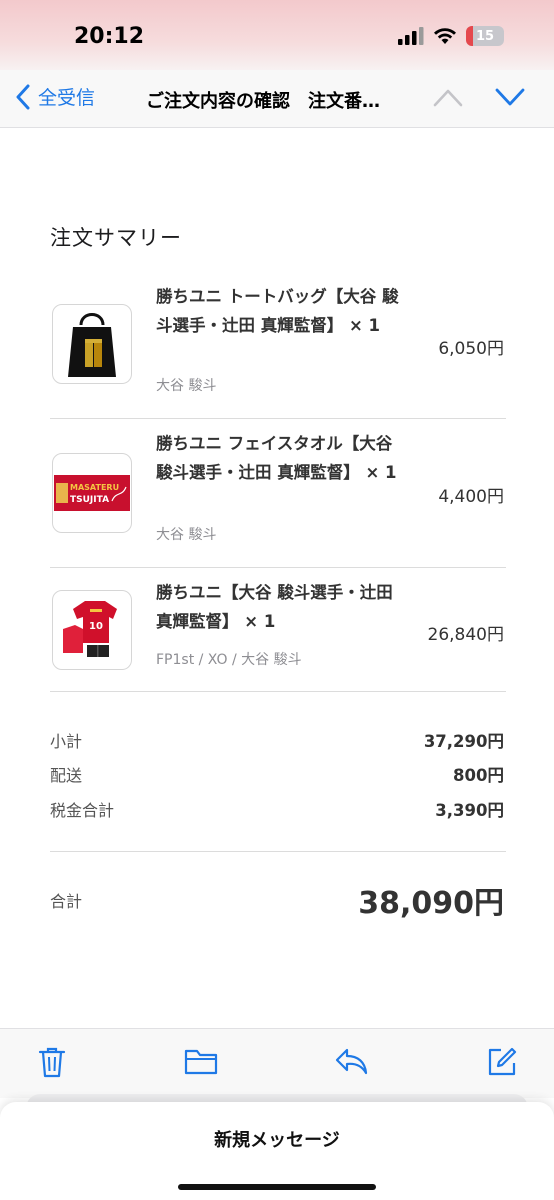 Image resolution: width=554 pixels, height=1200 pixels. What do you see at coordinates (89, 500) in the screenshot?
I see `towel-print-line-2: TSUJITA` at bounding box center [89, 500].